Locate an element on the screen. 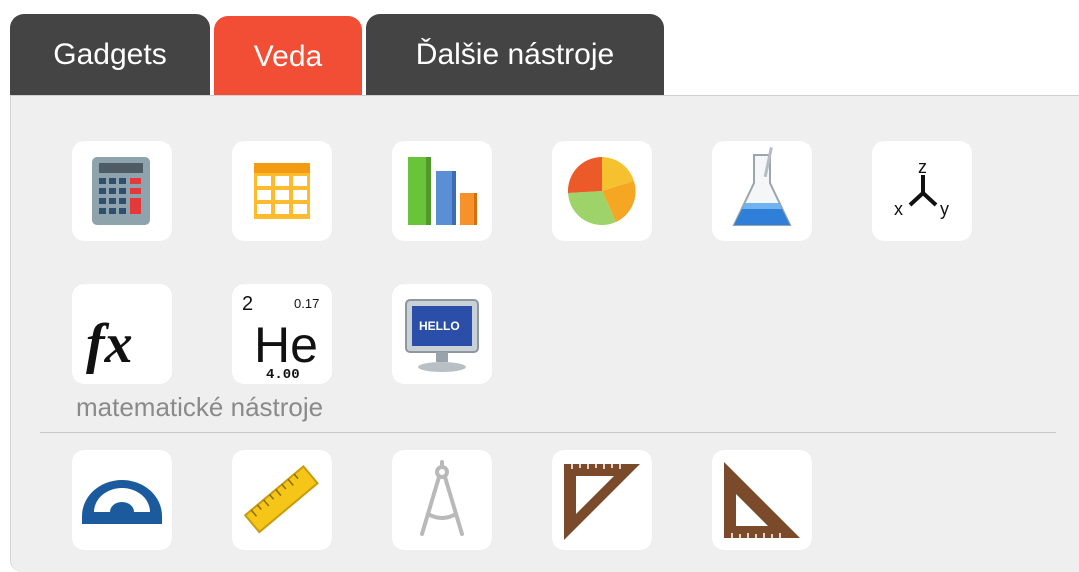  spreadsheet-icon is located at coordinates (282, 191).